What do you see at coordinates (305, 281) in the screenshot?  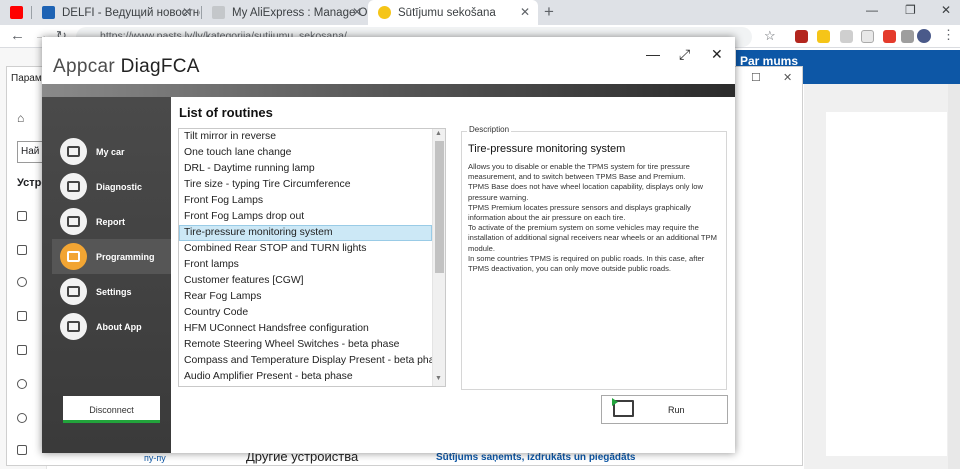 I see `list-item: Customer features [CGW]` at bounding box center [305, 281].